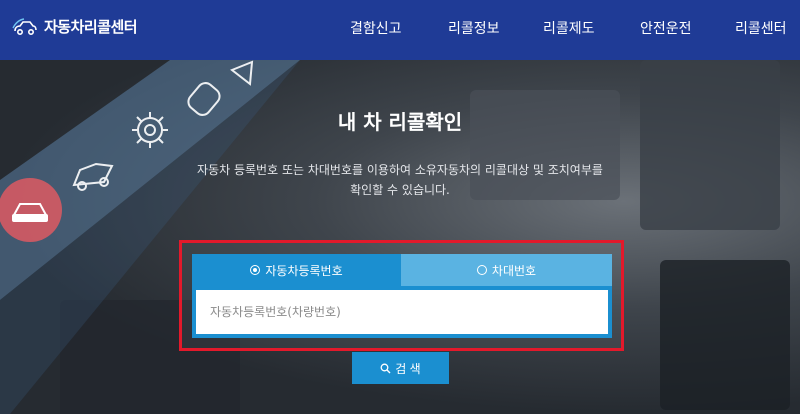 The image size is (800, 414). I want to click on search-icon, so click(385, 368).